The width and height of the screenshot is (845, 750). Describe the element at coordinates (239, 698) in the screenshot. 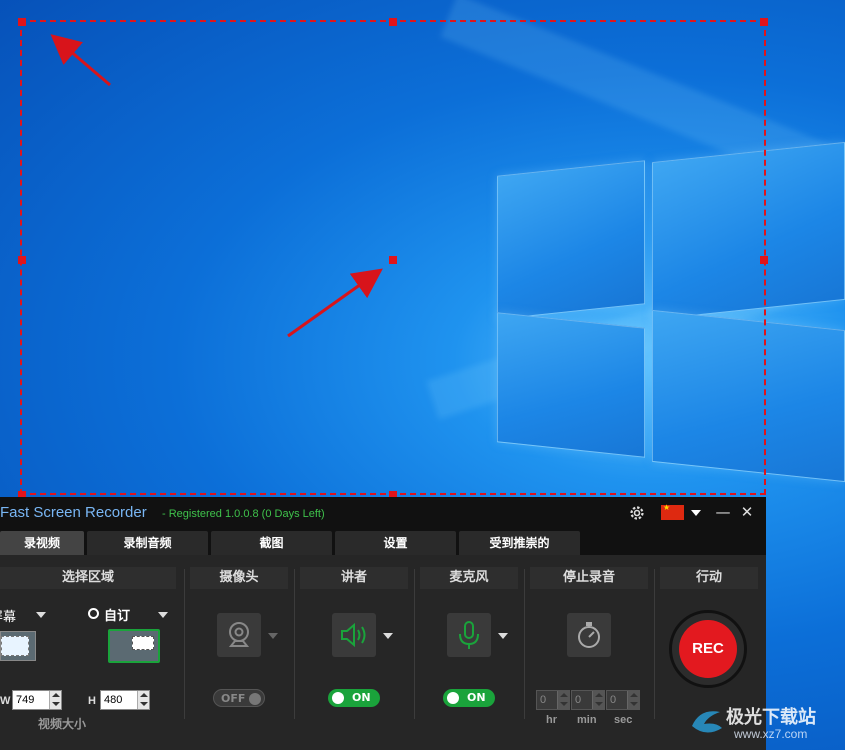

I see `webcam-toggle: OFF` at that location.